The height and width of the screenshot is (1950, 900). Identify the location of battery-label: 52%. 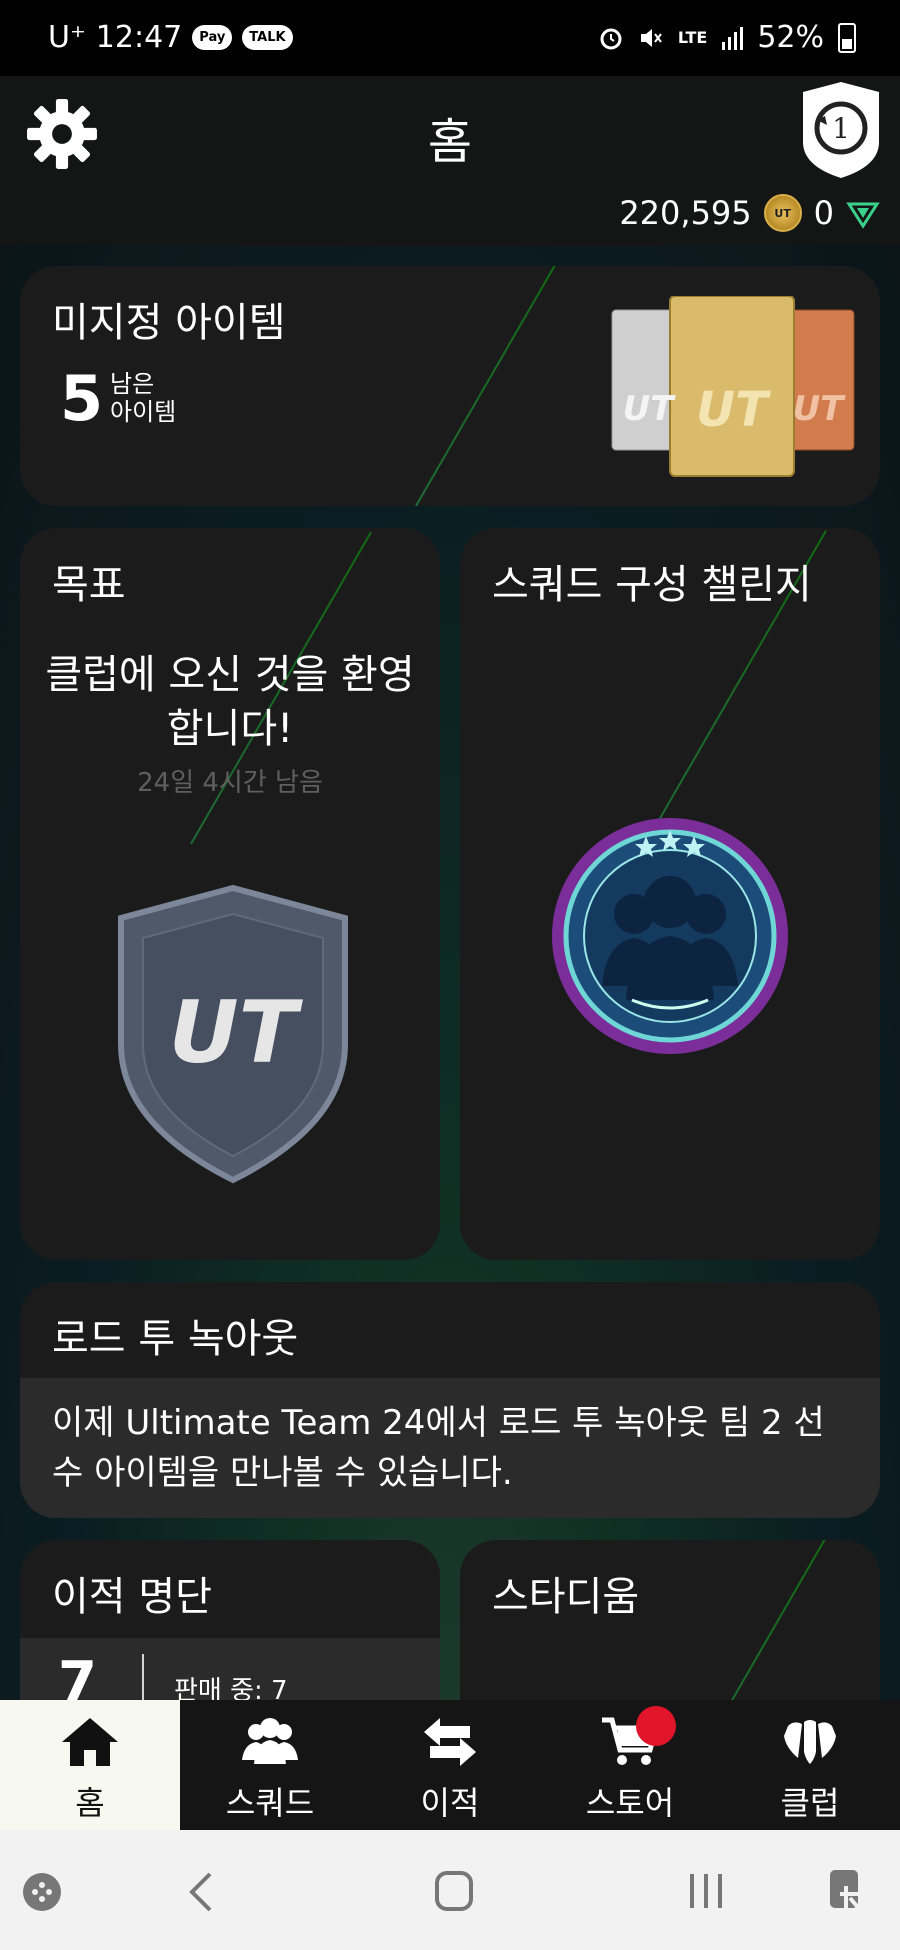
(790, 37).